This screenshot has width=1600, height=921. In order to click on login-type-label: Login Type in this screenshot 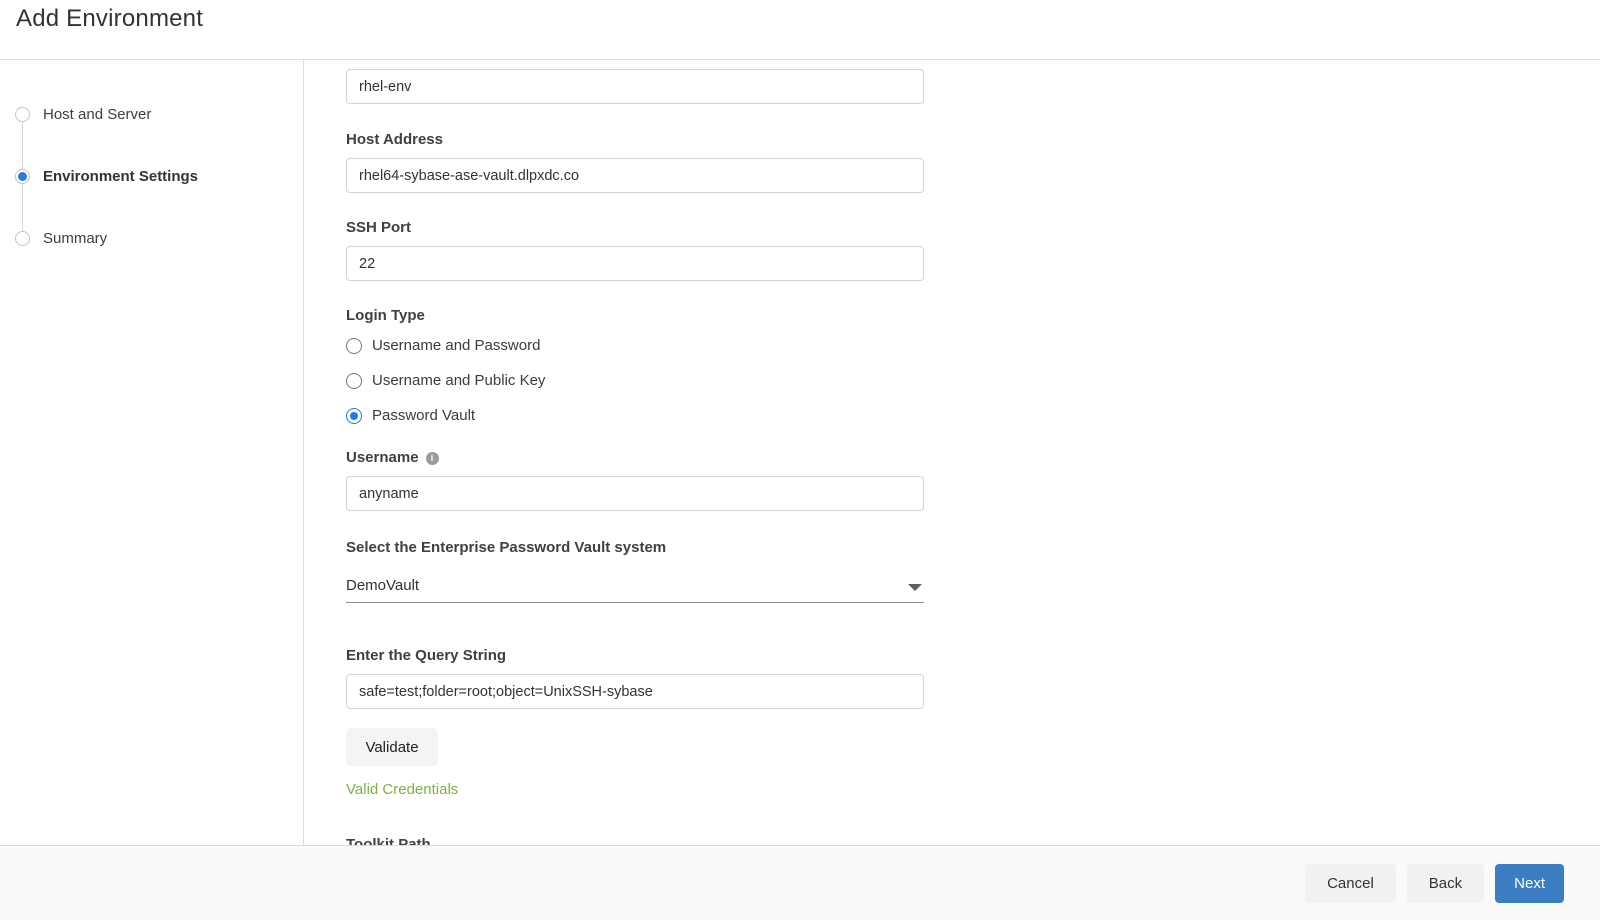, I will do `click(385, 315)`.